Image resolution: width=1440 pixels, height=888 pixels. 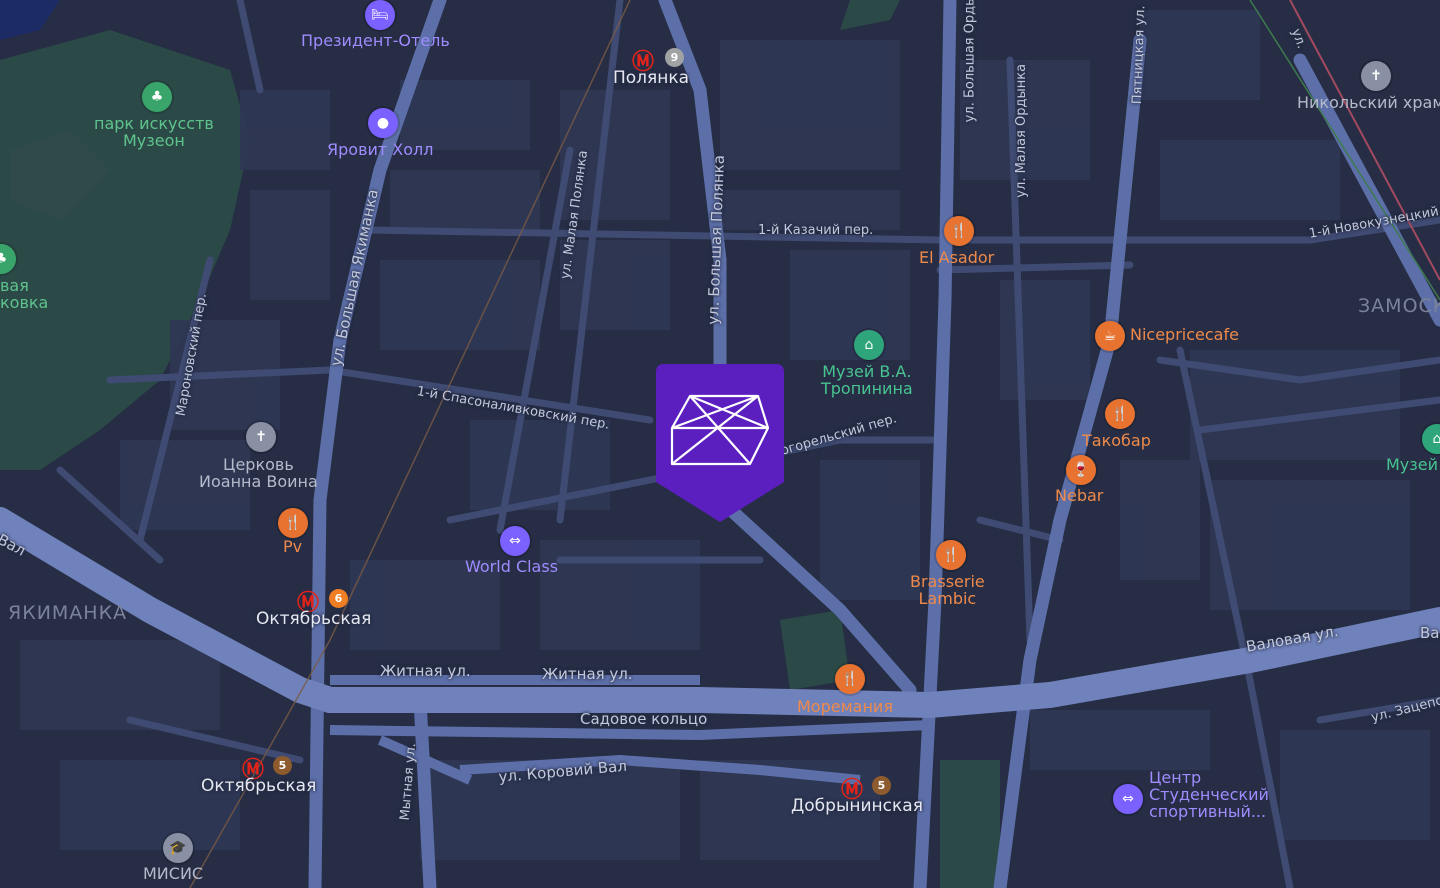 What do you see at coordinates (644, 719) in the screenshot?
I see `street-label: Садовое кольцо` at bounding box center [644, 719].